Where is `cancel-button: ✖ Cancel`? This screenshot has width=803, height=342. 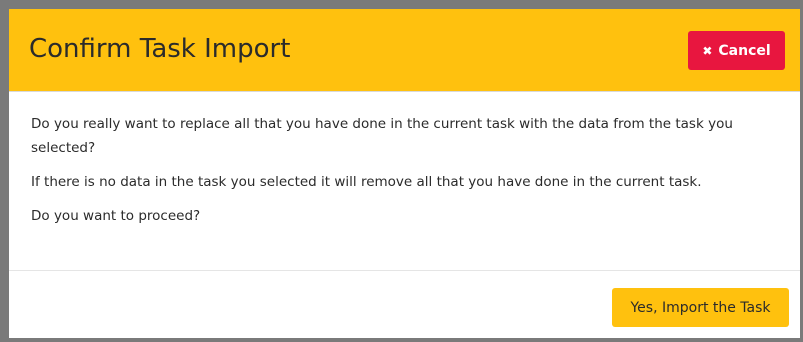
cancel-button: ✖ Cancel is located at coordinates (736, 50).